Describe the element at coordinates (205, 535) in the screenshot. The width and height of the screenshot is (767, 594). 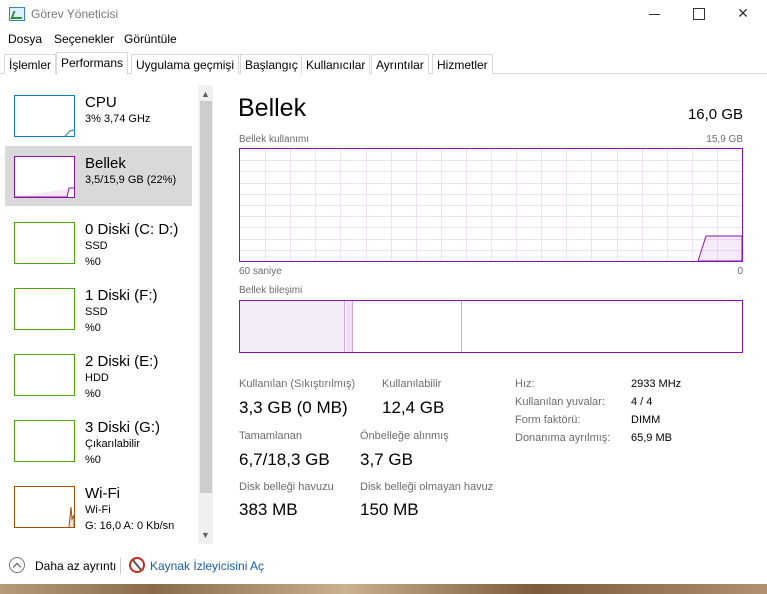
I see `scroll-down-icon: ▼` at that location.